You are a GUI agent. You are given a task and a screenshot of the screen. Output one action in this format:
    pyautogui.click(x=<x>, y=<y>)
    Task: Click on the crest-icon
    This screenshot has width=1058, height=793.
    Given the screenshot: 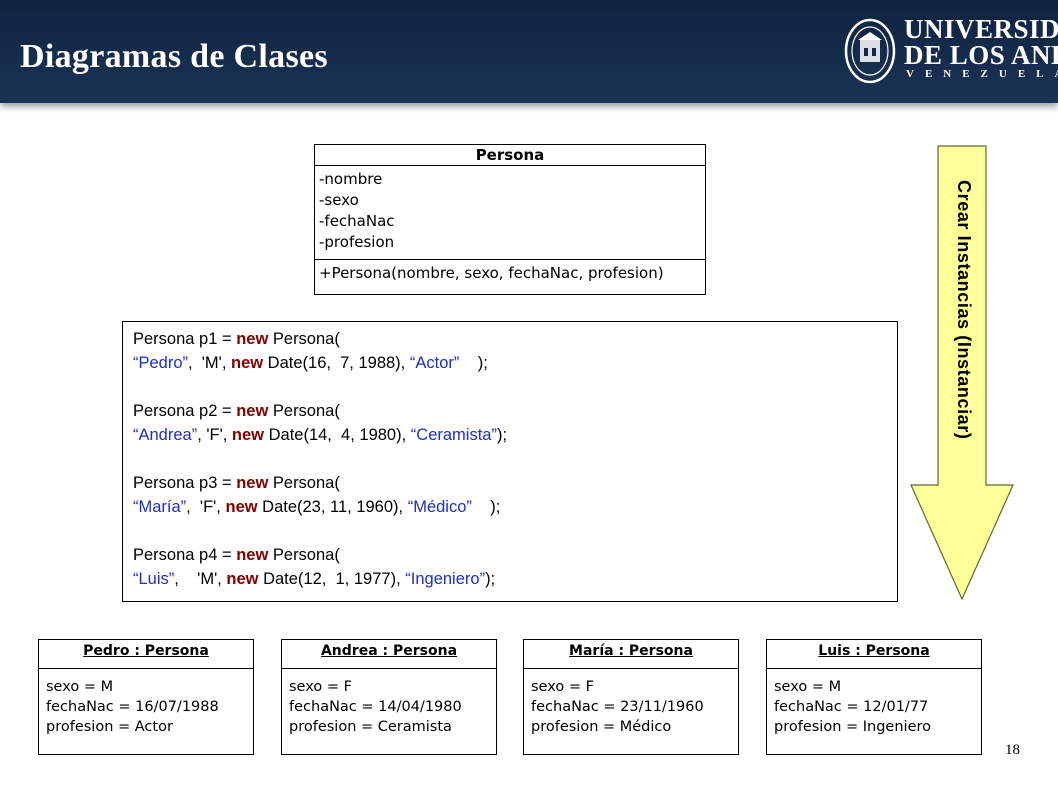 What is the action you would take?
    pyautogui.click(x=870, y=51)
    